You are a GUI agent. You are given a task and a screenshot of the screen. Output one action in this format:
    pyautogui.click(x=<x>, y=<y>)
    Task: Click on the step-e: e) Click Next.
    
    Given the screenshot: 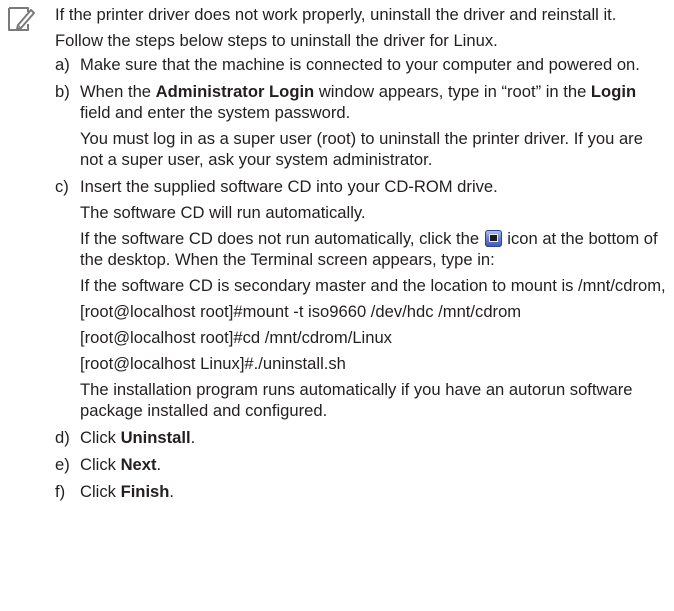 What is the action you would take?
    pyautogui.click(x=108, y=464)
    